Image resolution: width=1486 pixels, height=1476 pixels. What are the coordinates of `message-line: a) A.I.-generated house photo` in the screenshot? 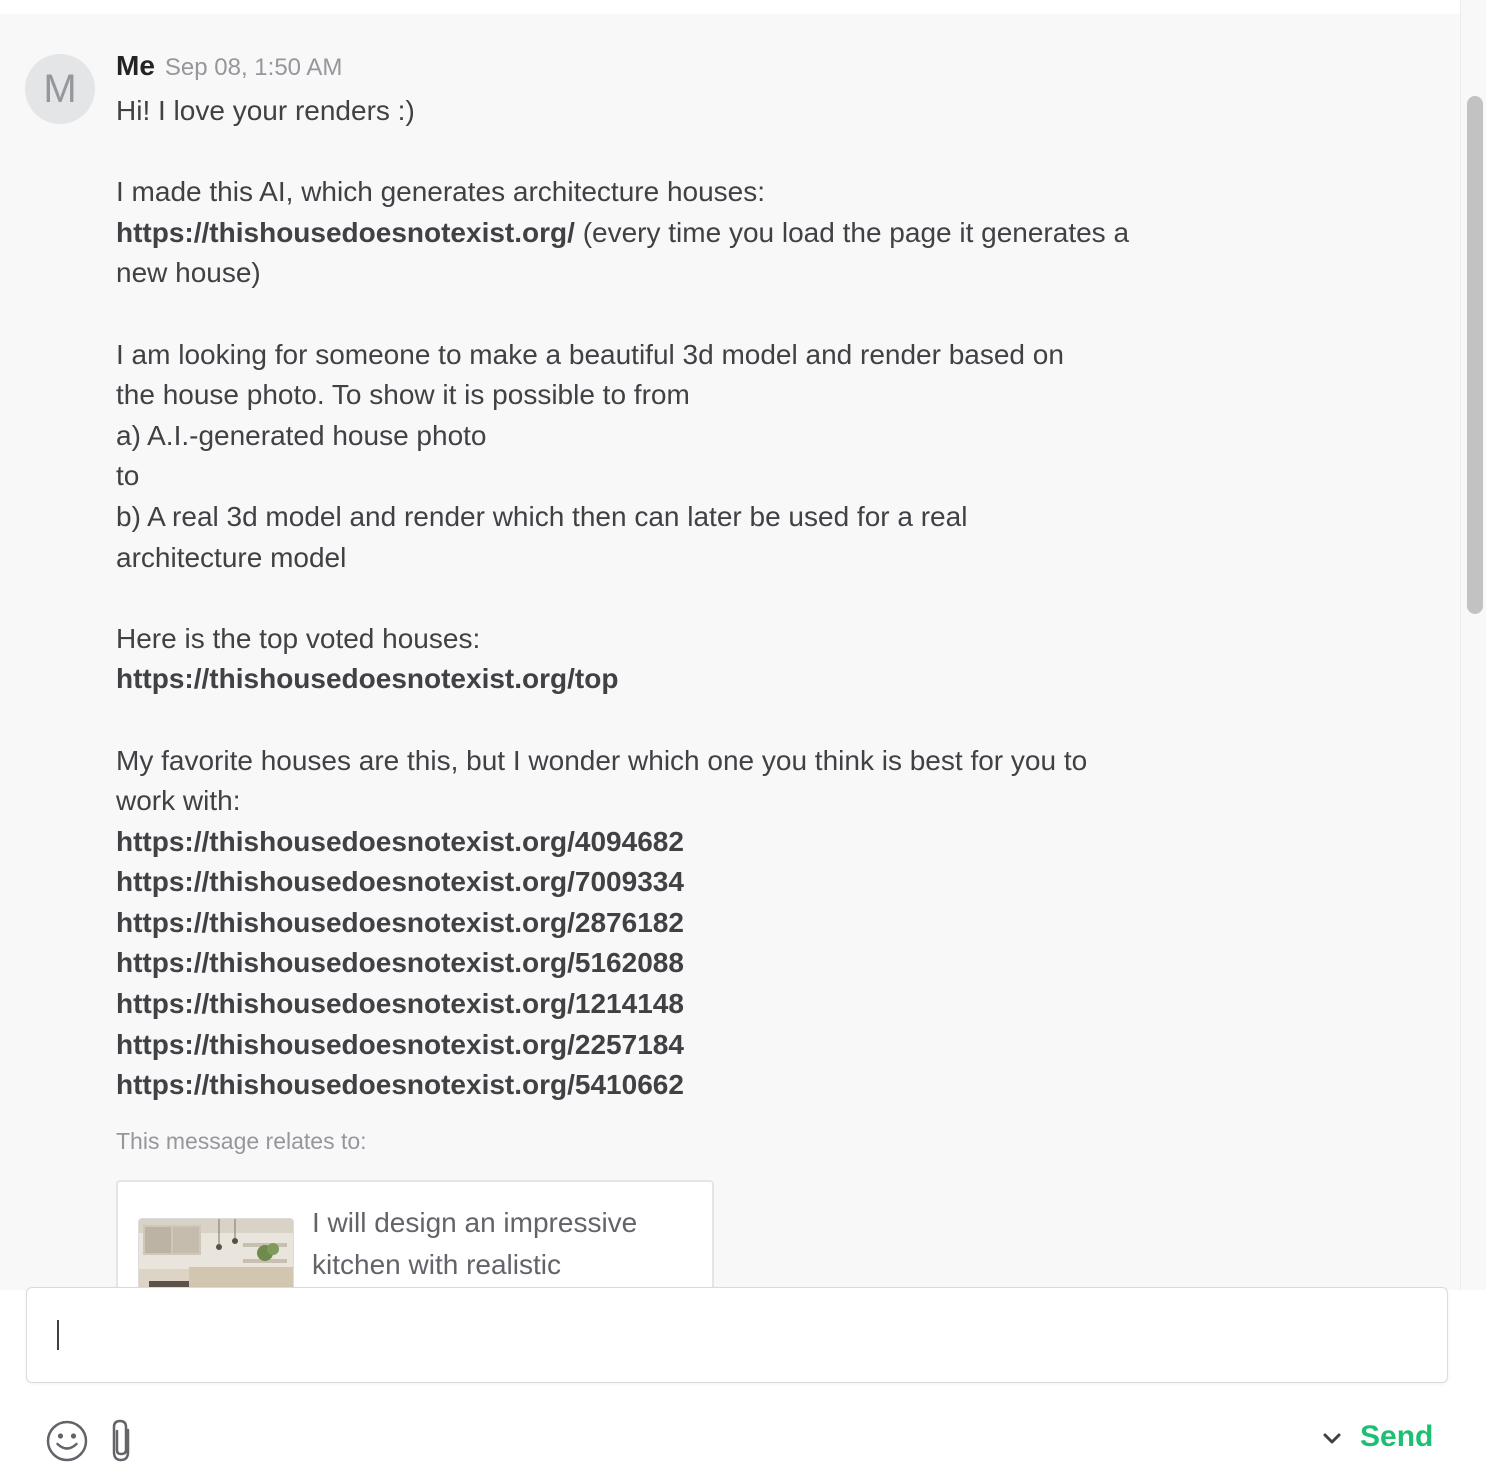 It's located at (301, 435).